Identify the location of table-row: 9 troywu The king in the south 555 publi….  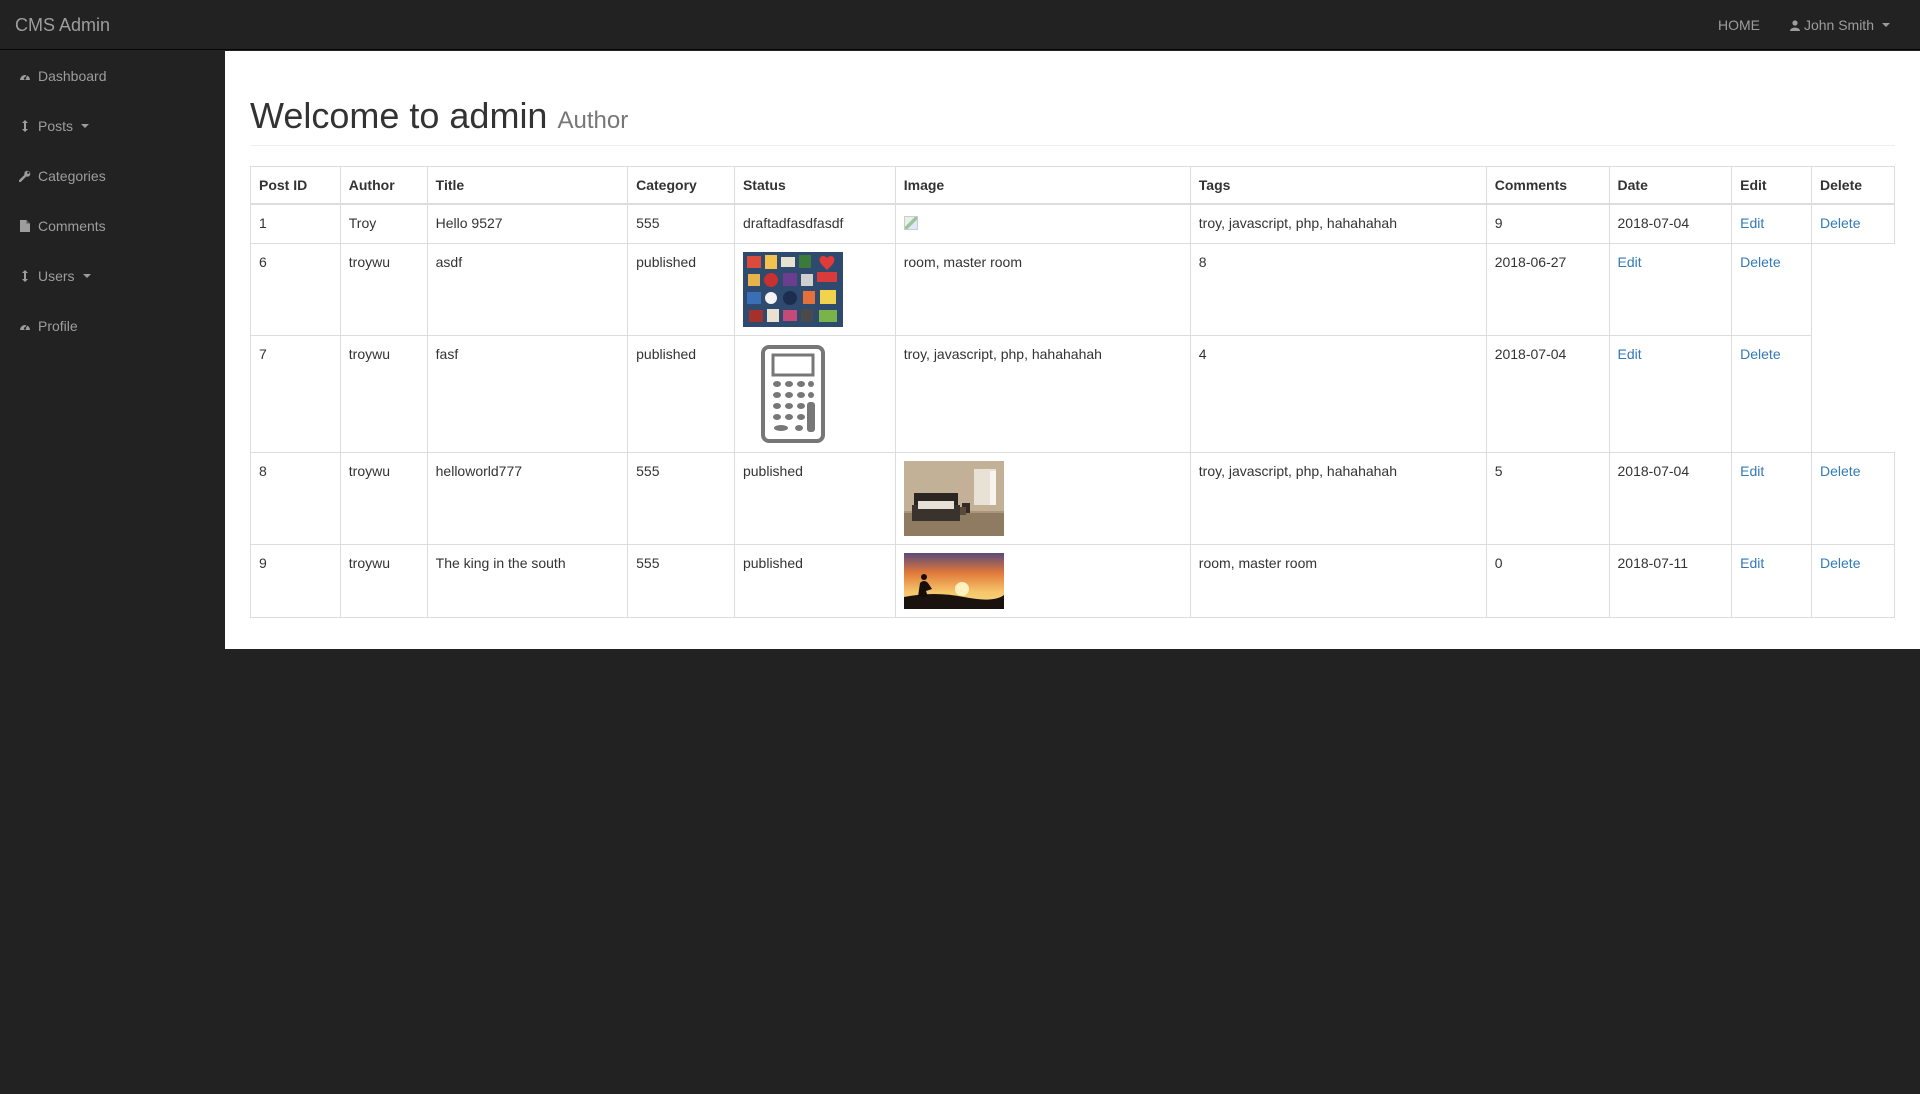
(1072, 580).